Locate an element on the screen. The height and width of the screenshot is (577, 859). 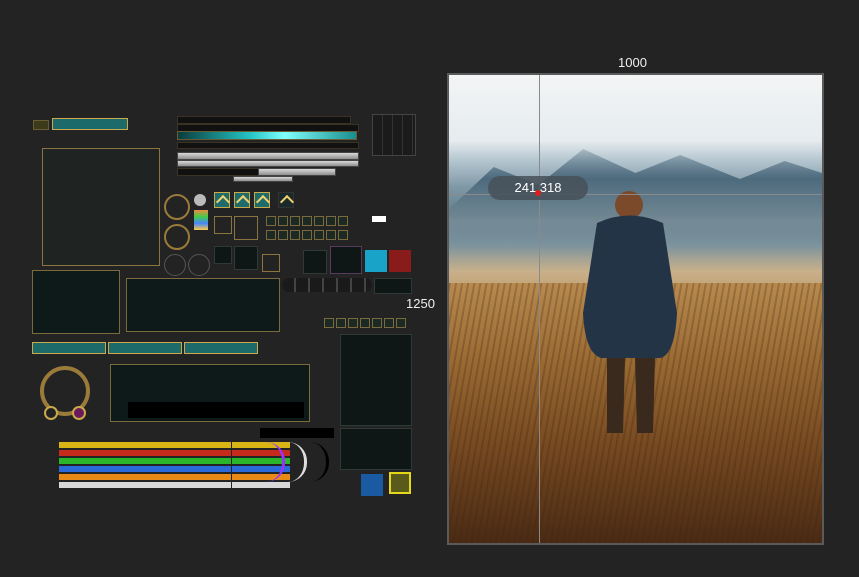
cursor-marker is located at coordinates (538, 193).